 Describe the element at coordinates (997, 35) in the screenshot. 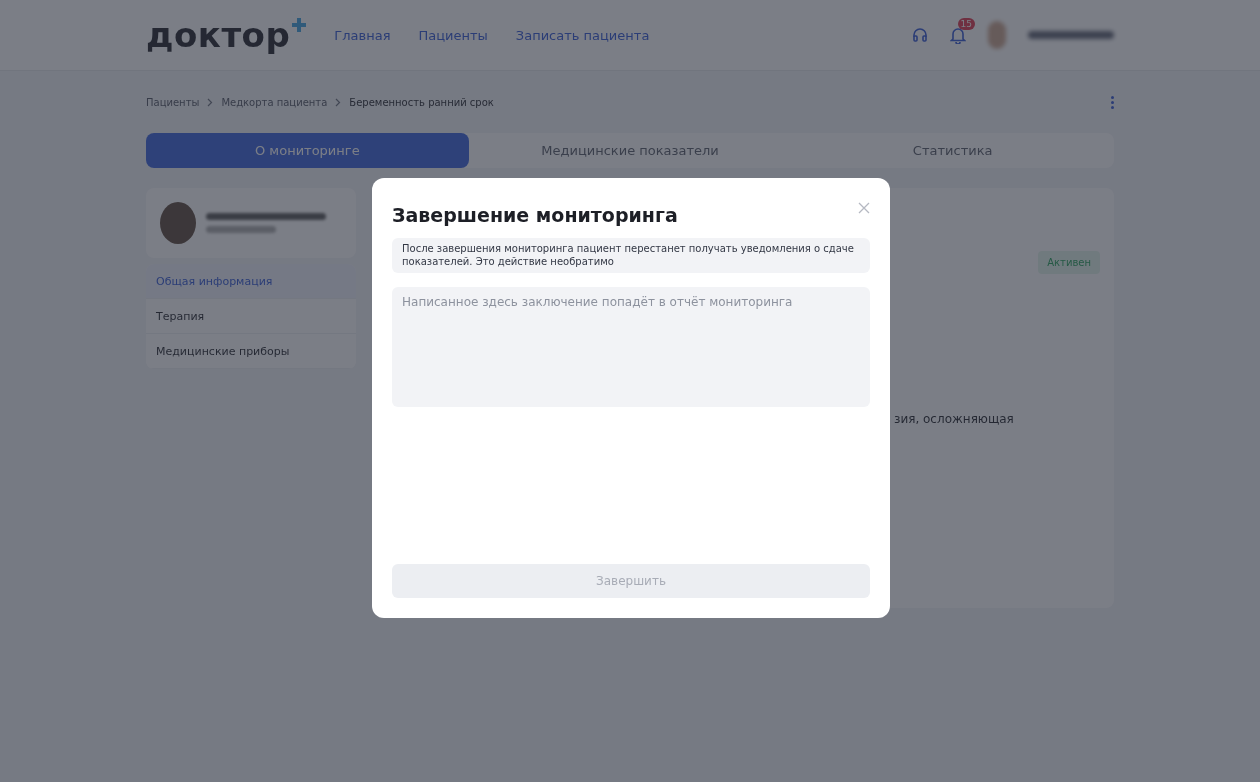

I see `avatar` at that location.